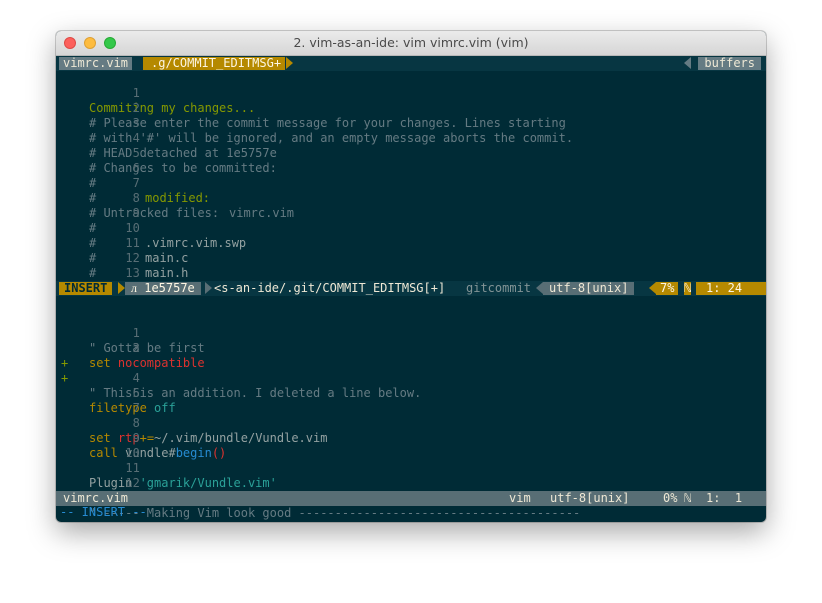  Describe the element at coordinates (411, 378) in the screenshot. I see `editor-line: + 5` at that location.